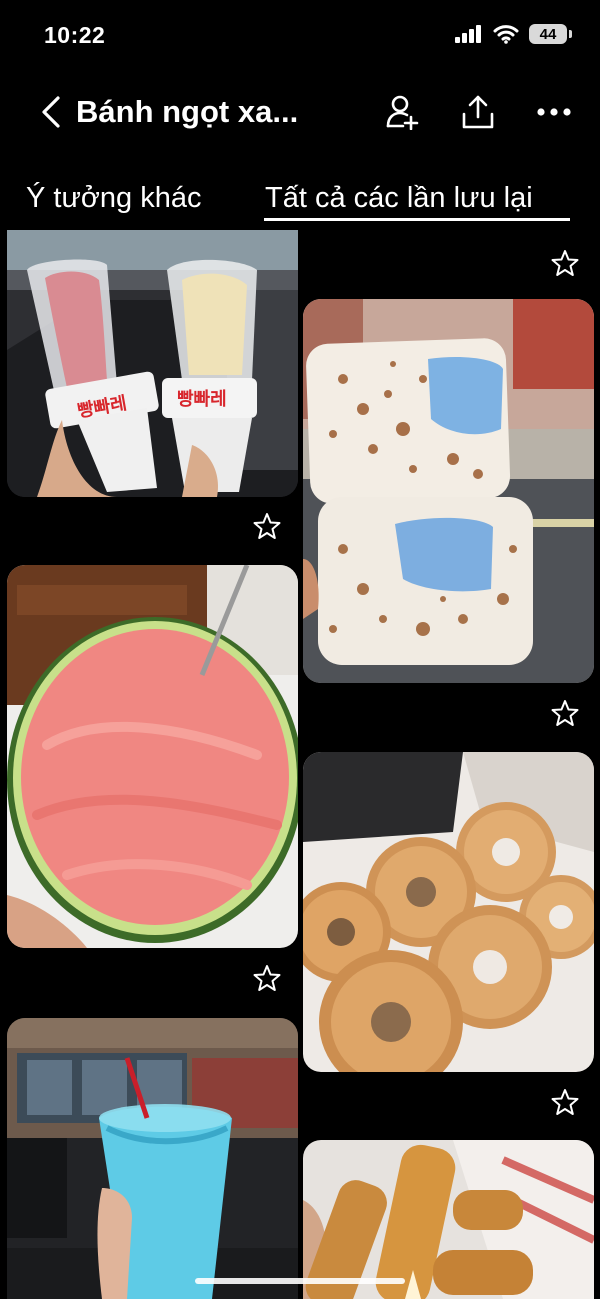 The width and height of the screenshot is (600, 1299). I want to click on signal-icon, so click(468, 34).